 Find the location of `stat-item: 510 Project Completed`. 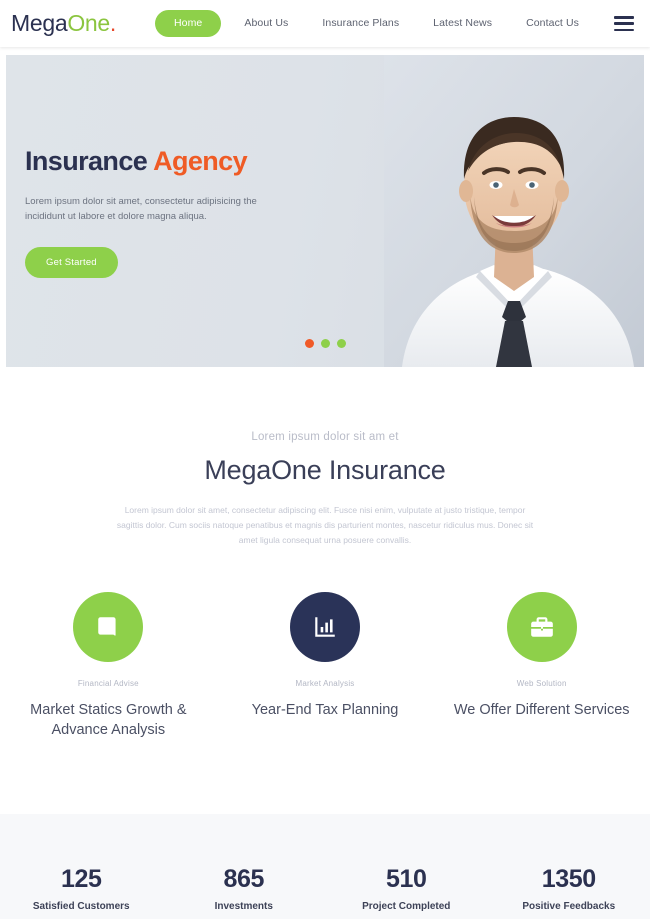

stat-item: 510 Project Completed is located at coordinates (406, 889).